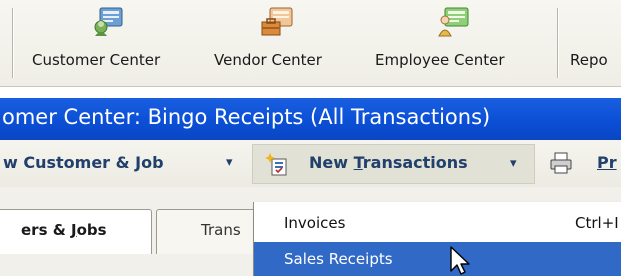 This screenshot has width=621, height=276. What do you see at coordinates (607, 162) in the screenshot?
I see `print-label: Pr` at bounding box center [607, 162].